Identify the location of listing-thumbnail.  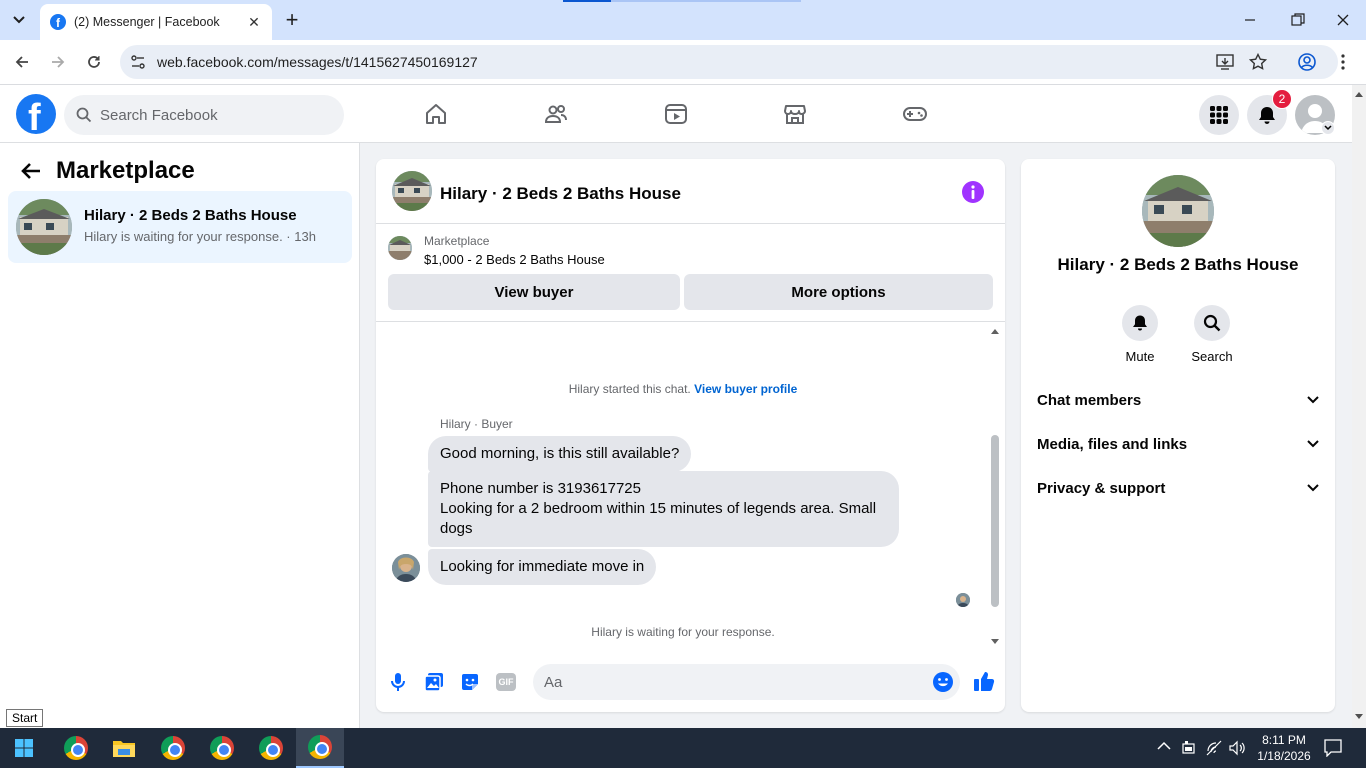
(400, 248).